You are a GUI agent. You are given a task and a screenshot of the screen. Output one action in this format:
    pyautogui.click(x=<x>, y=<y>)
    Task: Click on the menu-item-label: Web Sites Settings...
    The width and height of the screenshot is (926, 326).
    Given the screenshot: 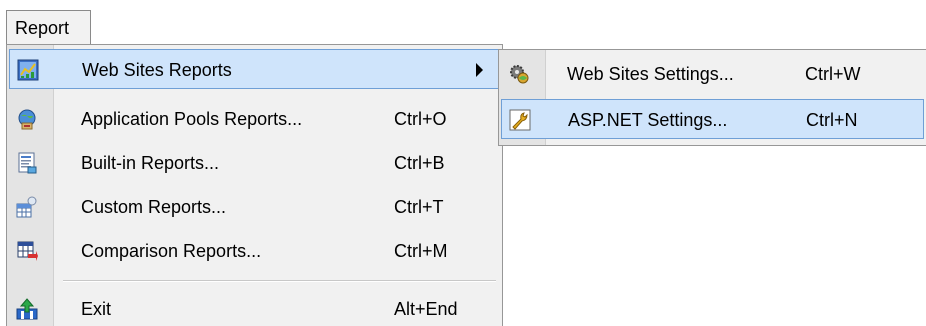 What is the action you would take?
    pyautogui.click(x=650, y=74)
    